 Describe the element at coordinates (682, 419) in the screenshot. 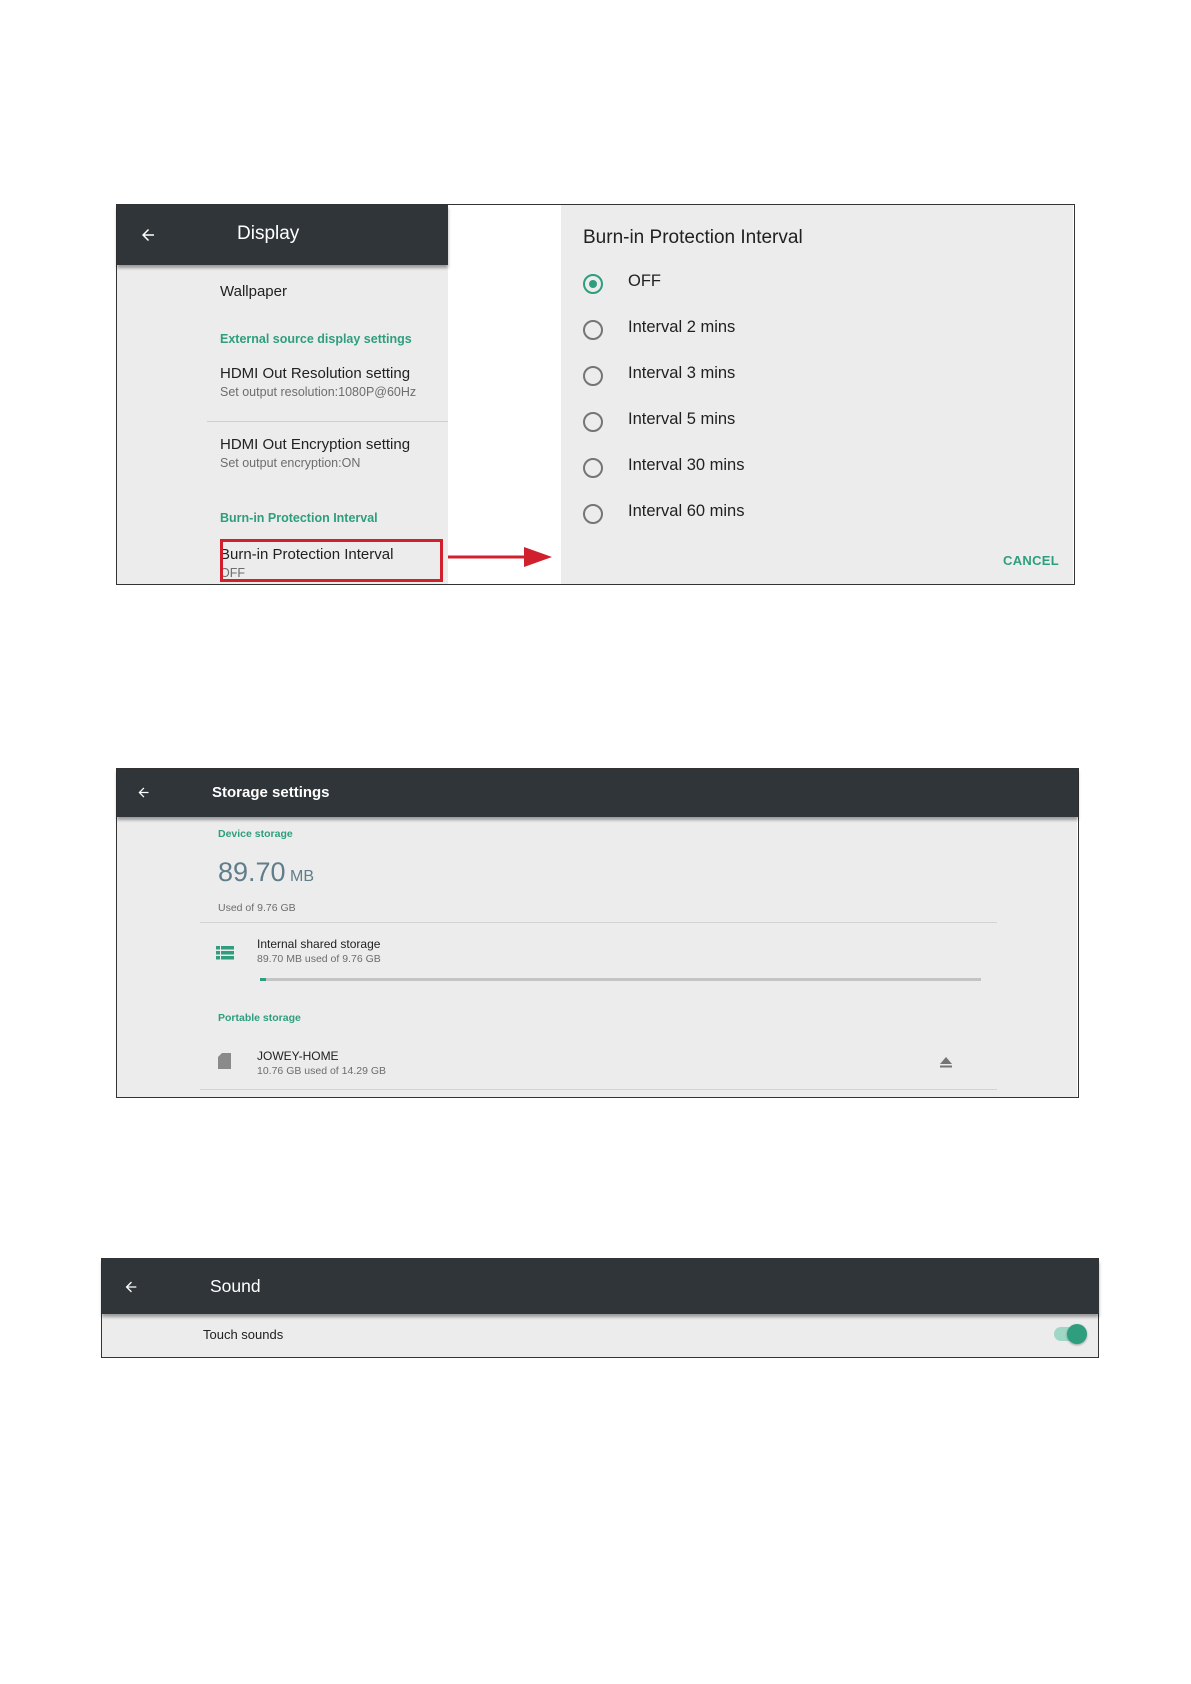

I see `option-label: Interval 5 mins` at that location.